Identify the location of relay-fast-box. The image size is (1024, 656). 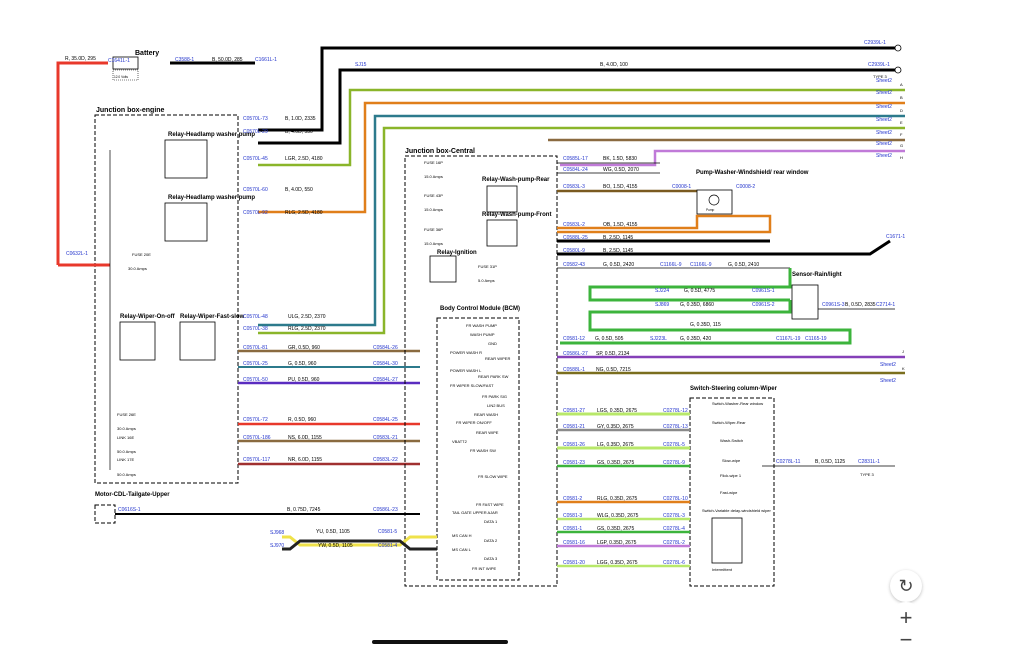
(197, 341).